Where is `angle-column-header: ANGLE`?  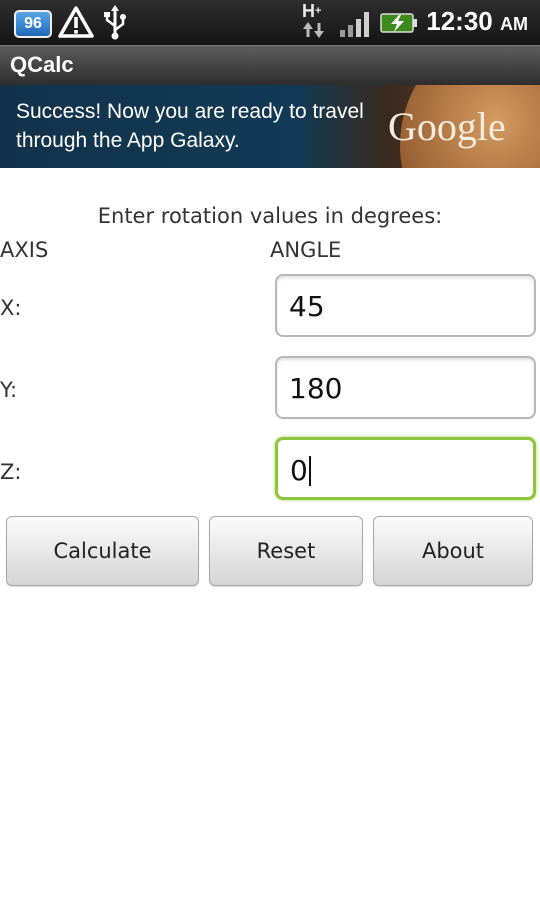 angle-column-header: ANGLE is located at coordinates (306, 250).